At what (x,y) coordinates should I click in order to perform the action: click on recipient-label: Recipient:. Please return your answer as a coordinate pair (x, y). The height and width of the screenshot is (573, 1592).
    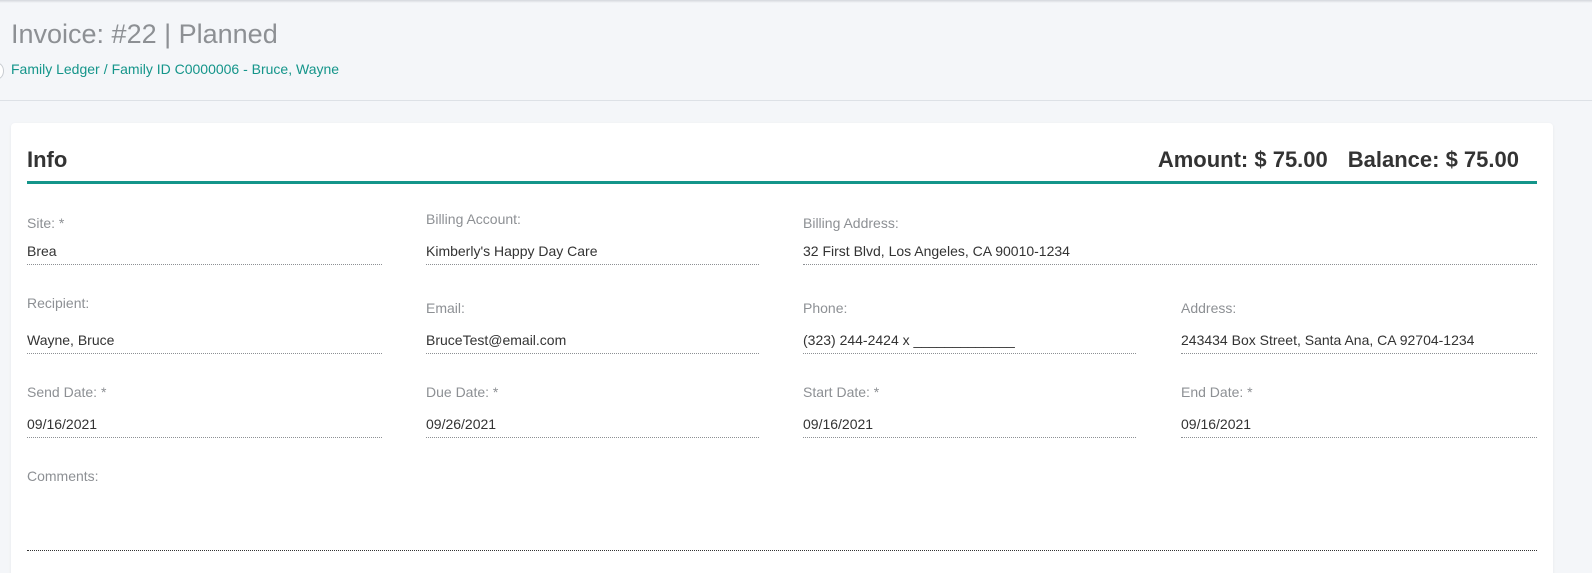
    Looking at the image, I should click on (58, 303).